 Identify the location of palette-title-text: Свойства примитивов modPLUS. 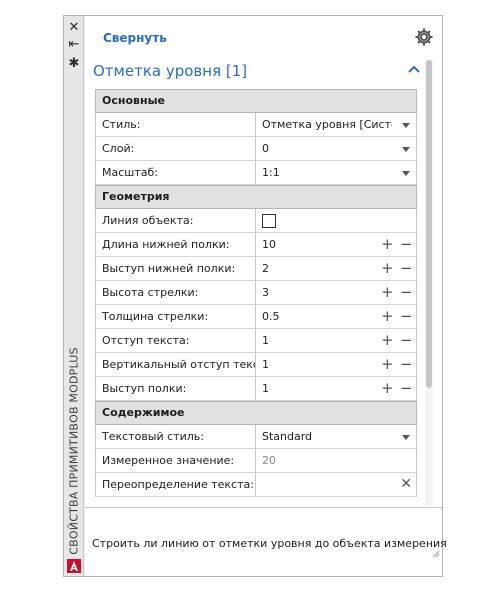
(74, 451).